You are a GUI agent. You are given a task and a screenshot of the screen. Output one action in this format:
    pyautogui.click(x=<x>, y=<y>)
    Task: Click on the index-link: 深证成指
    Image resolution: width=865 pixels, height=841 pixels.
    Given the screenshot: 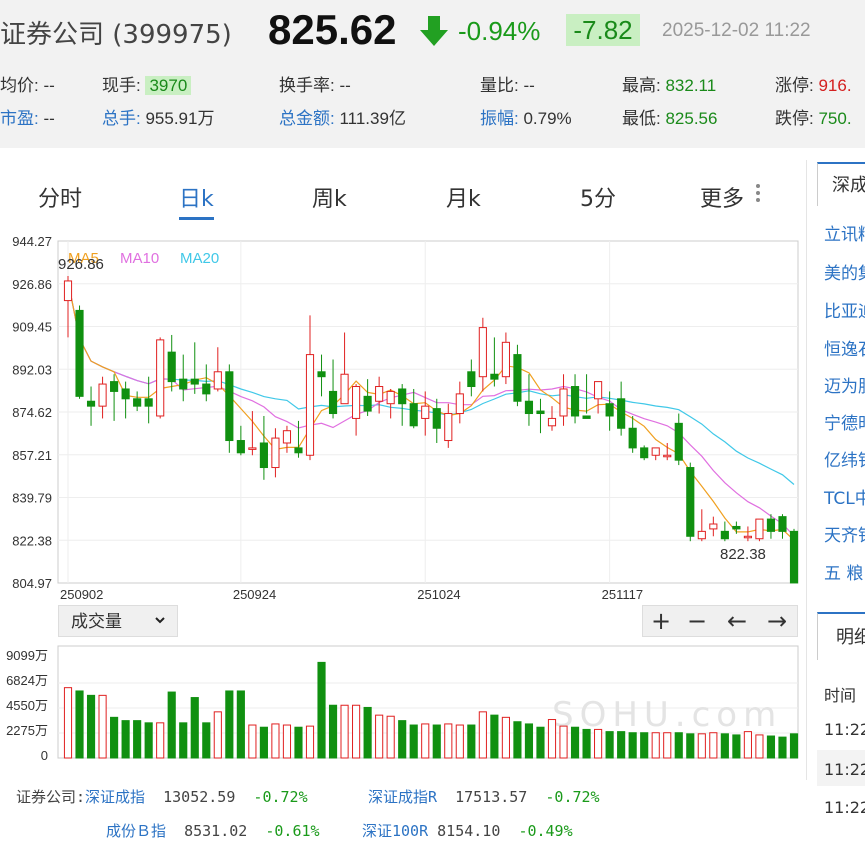 What is the action you would take?
    pyautogui.click(x=115, y=797)
    